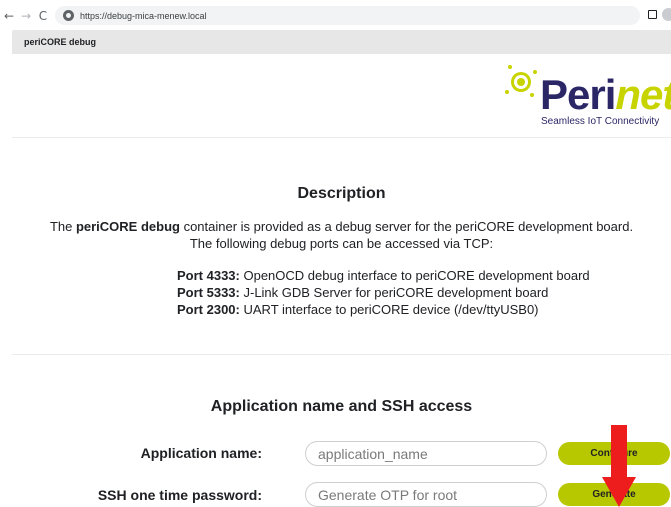 The image size is (671, 507). I want to click on logo-tagline: Seamless IoT Connectivity, so click(600, 121).